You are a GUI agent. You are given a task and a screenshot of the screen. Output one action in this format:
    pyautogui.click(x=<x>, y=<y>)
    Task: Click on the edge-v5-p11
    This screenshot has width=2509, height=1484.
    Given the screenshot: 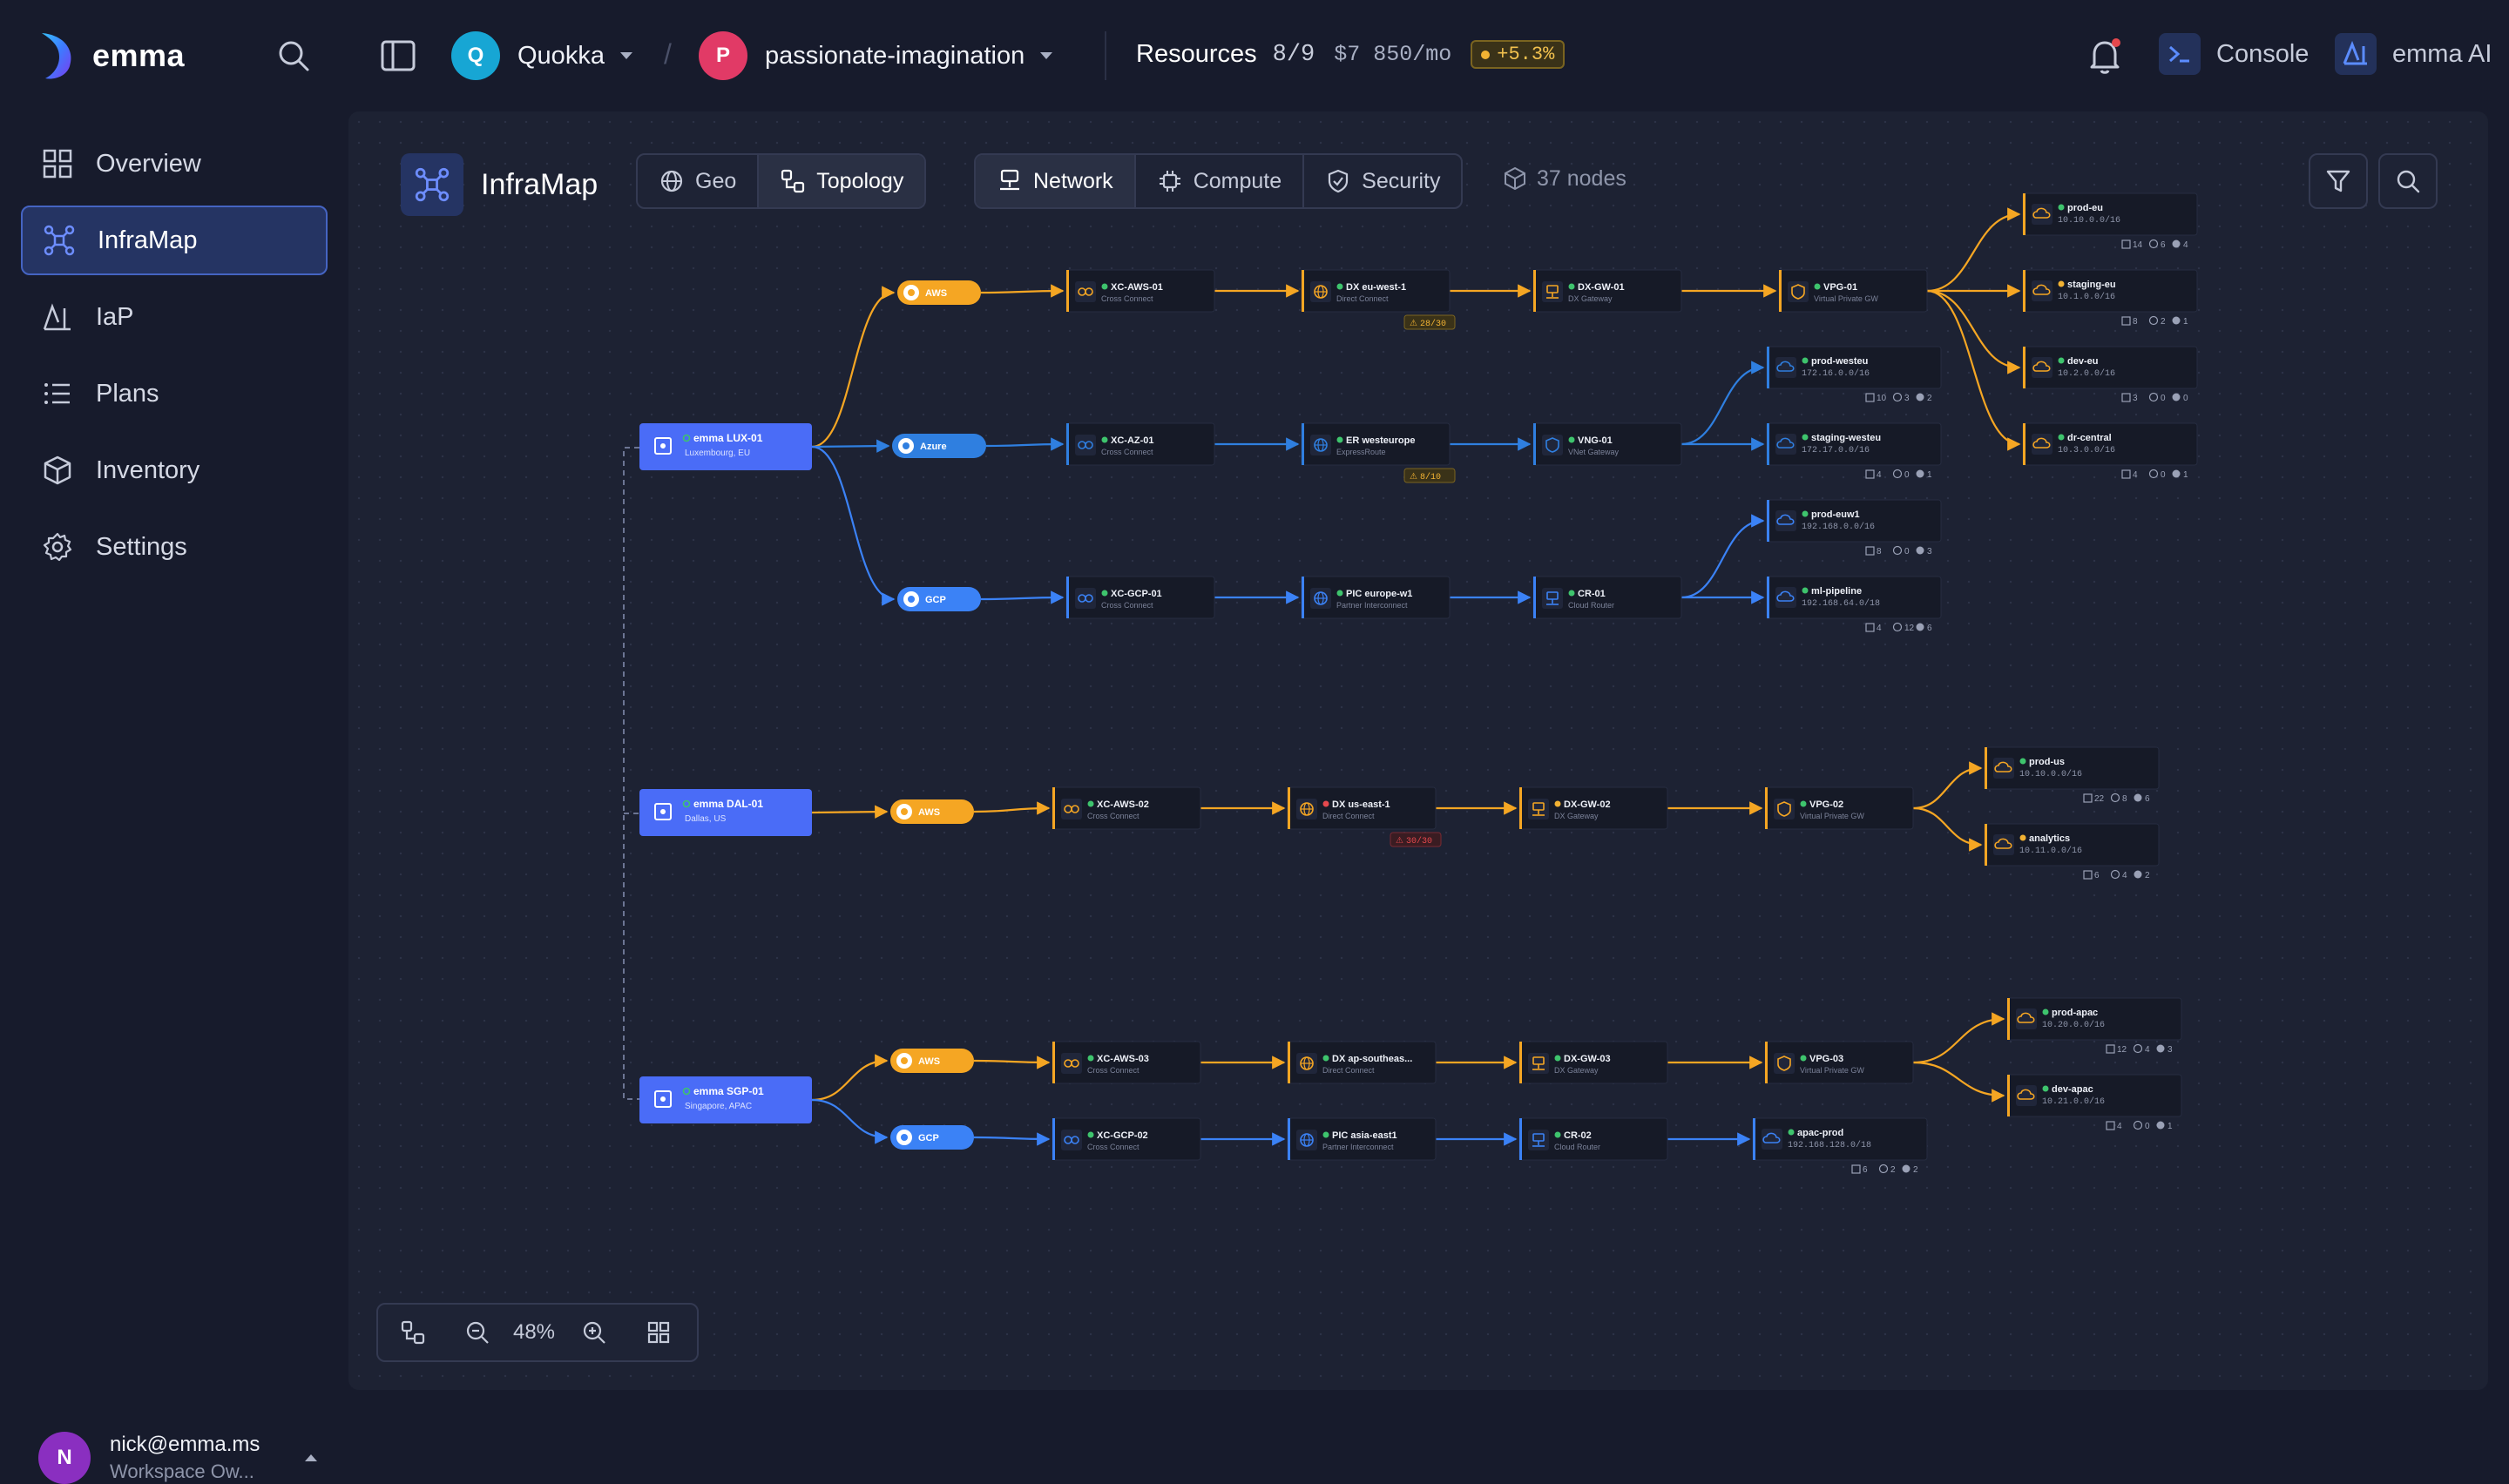 What is the action you would take?
    pyautogui.click(x=1958, y=1038)
    